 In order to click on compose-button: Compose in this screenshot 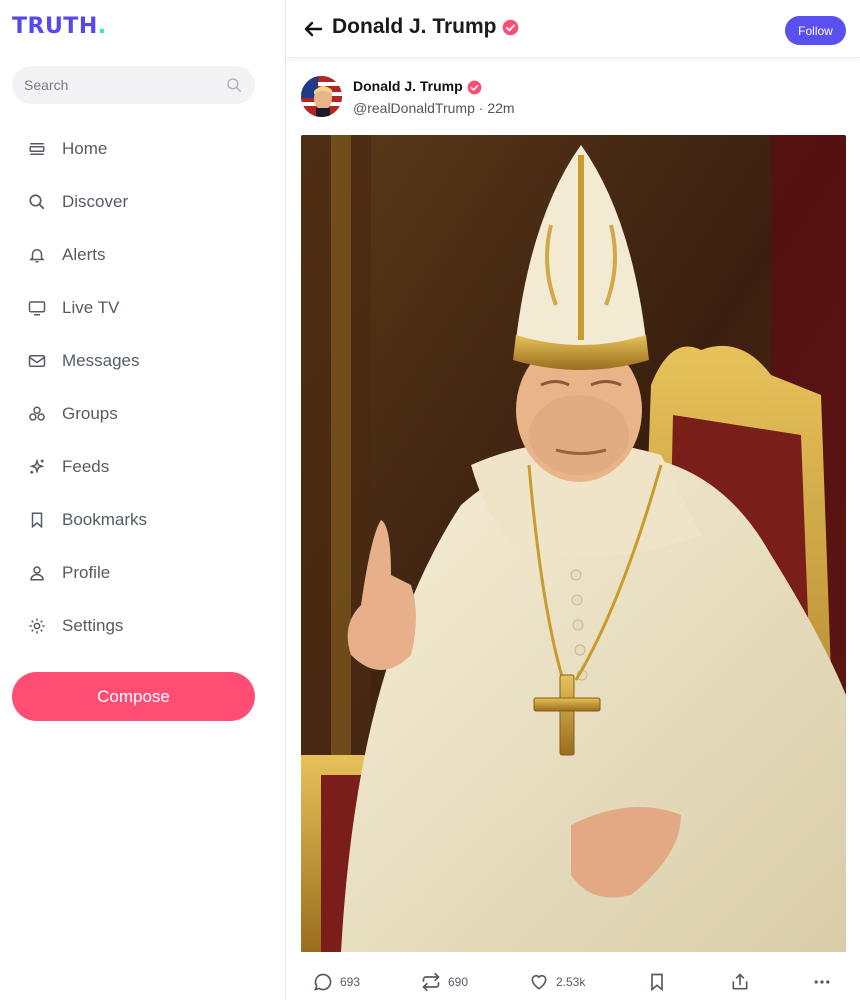, I will do `click(133, 696)`.